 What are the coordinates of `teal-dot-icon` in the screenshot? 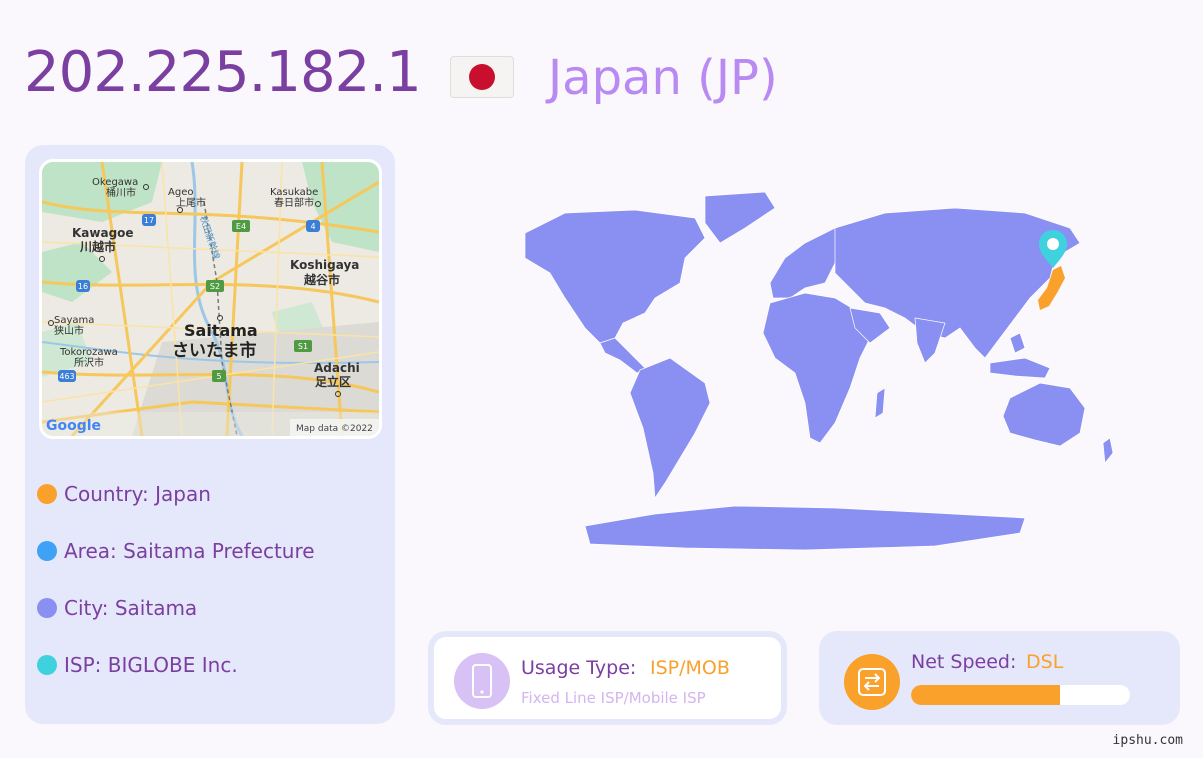 It's located at (47, 664).